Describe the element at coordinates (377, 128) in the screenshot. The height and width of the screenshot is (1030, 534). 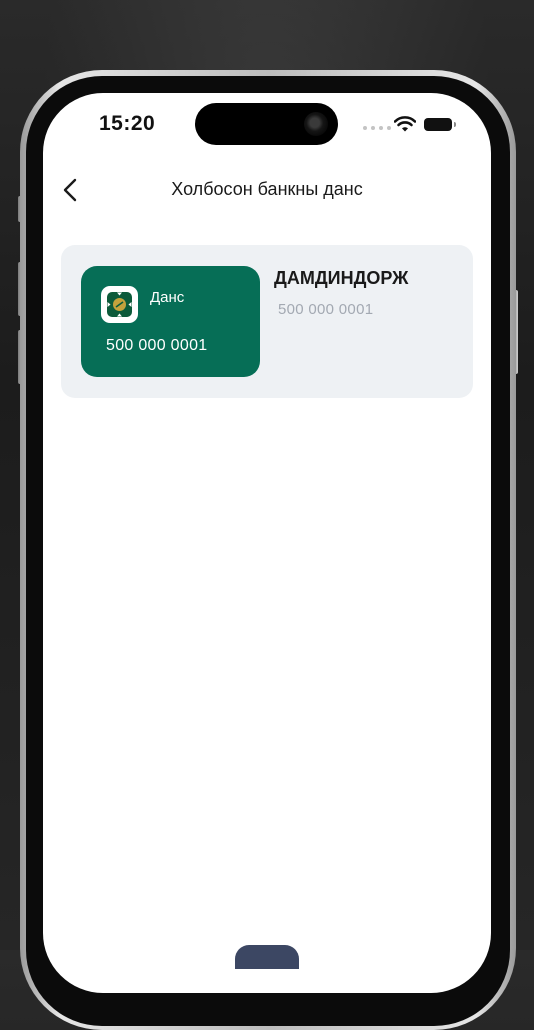
I see `cellular-signal-icon` at that location.